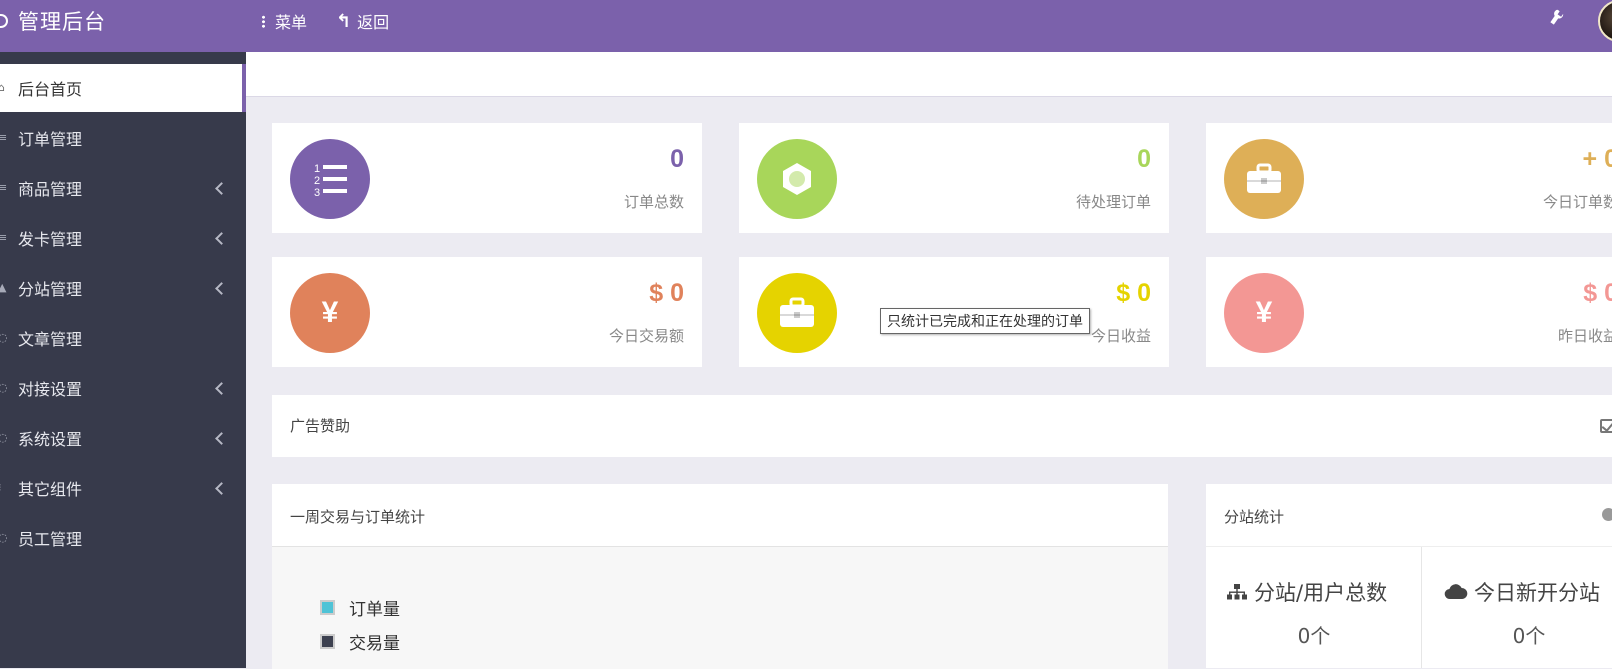 The width and height of the screenshot is (1612, 669). I want to click on back-label: 返回, so click(373, 22).